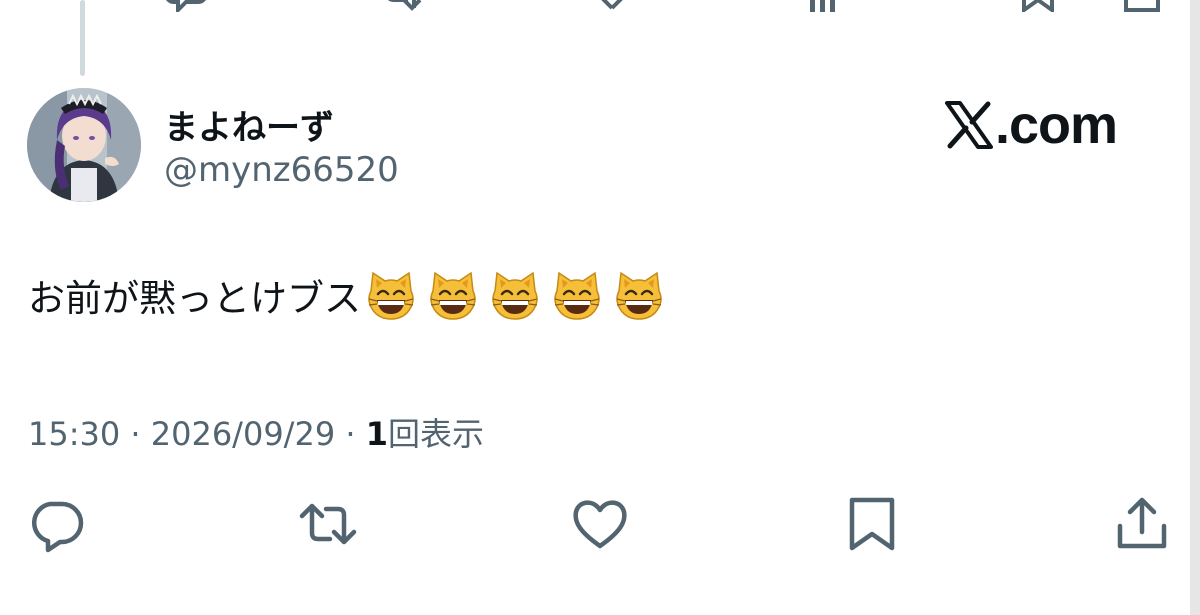  I want to click on views-count: 1, so click(376, 434).